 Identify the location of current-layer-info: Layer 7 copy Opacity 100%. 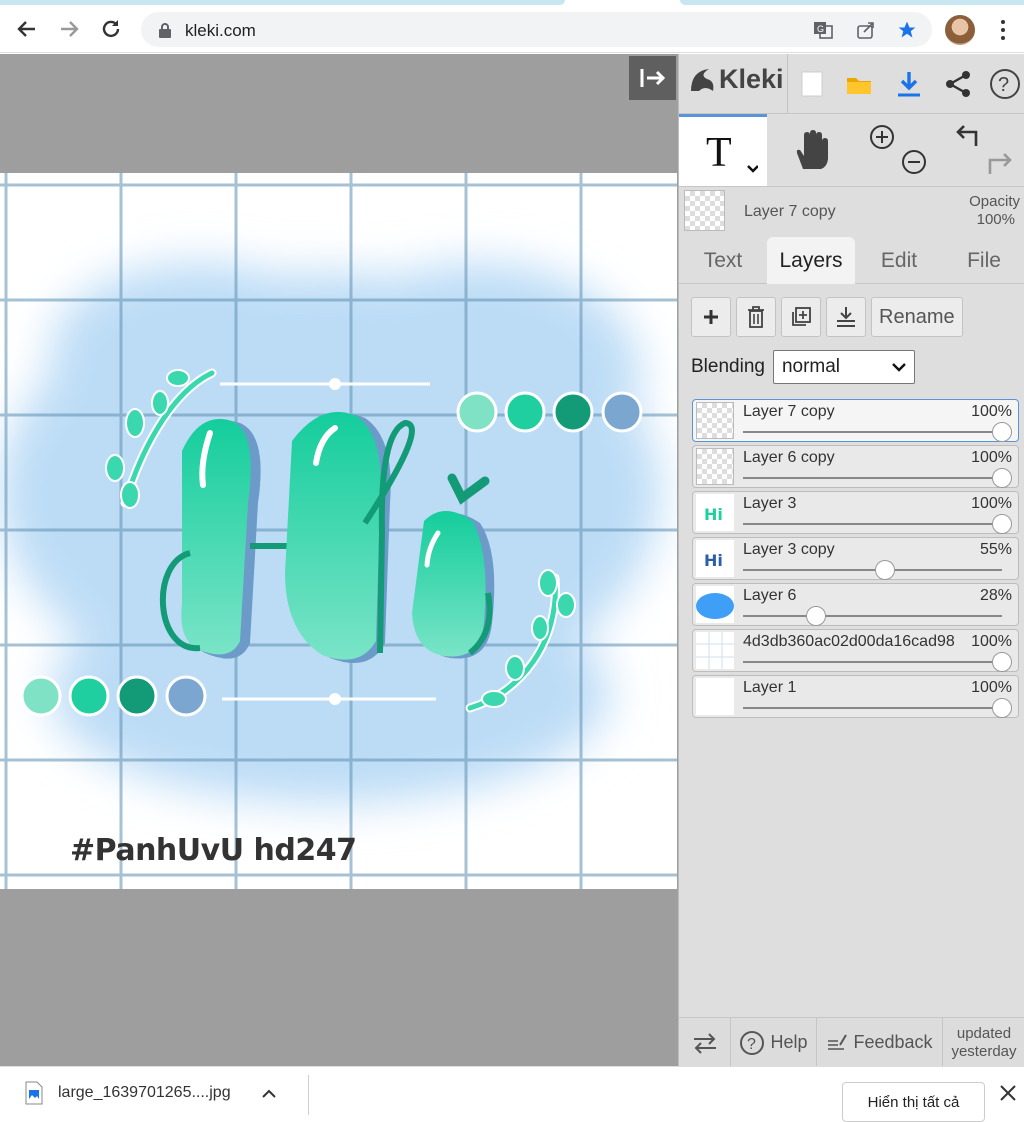
(851, 212).